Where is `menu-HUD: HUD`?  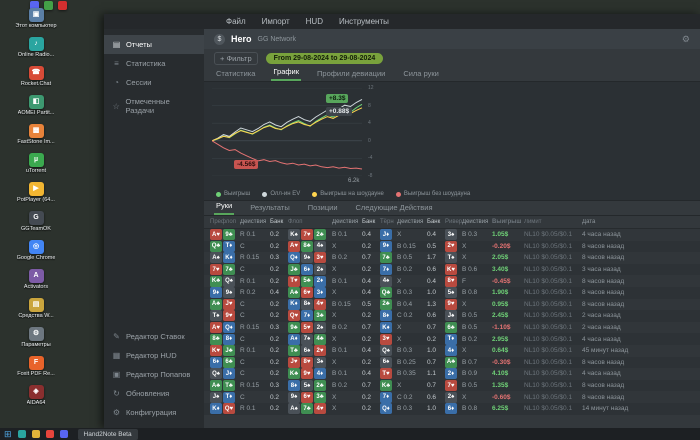 menu-HUD: HUD is located at coordinates (314, 21).